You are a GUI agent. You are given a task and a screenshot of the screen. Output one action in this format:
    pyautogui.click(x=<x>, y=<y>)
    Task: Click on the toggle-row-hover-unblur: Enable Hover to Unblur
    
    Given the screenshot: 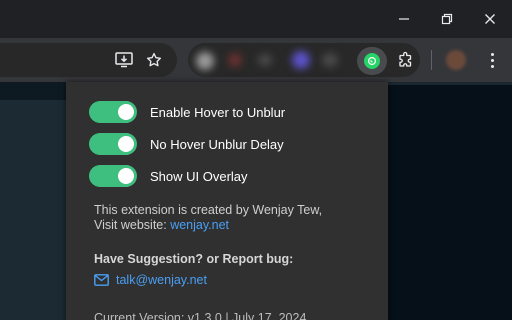 What is the action you would take?
    pyautogui.click(x=187, y=112)
    